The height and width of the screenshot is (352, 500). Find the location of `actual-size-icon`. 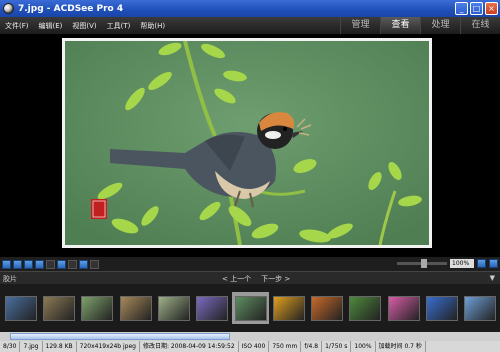

actual-size-icon is located at coordinates (39, 264).